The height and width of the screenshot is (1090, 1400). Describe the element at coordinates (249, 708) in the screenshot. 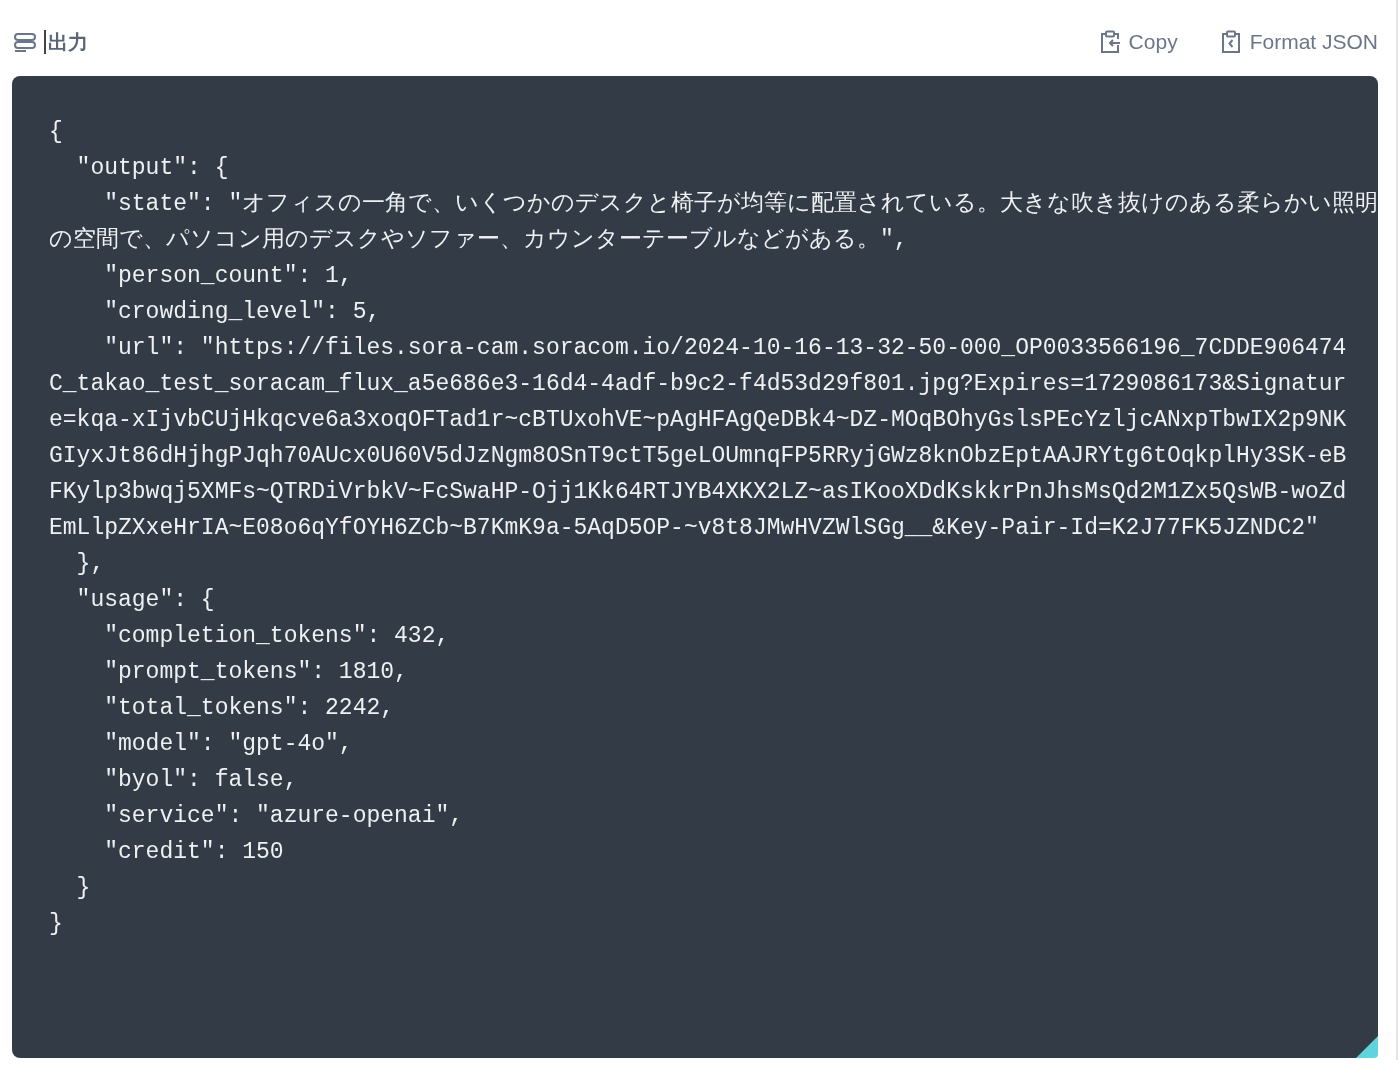

I see `code-line: "total_tokens": 2242,` at that location.